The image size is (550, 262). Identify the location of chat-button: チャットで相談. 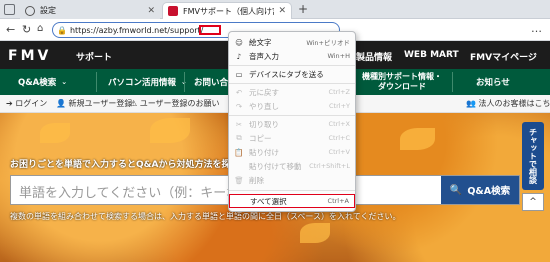
(533, 156).